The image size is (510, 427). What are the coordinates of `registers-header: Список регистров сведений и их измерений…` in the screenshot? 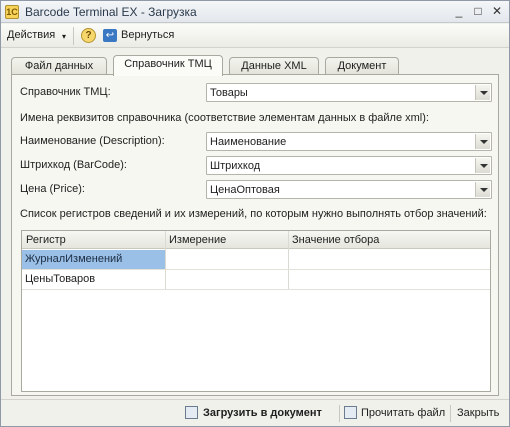 It's located at (253, 214).